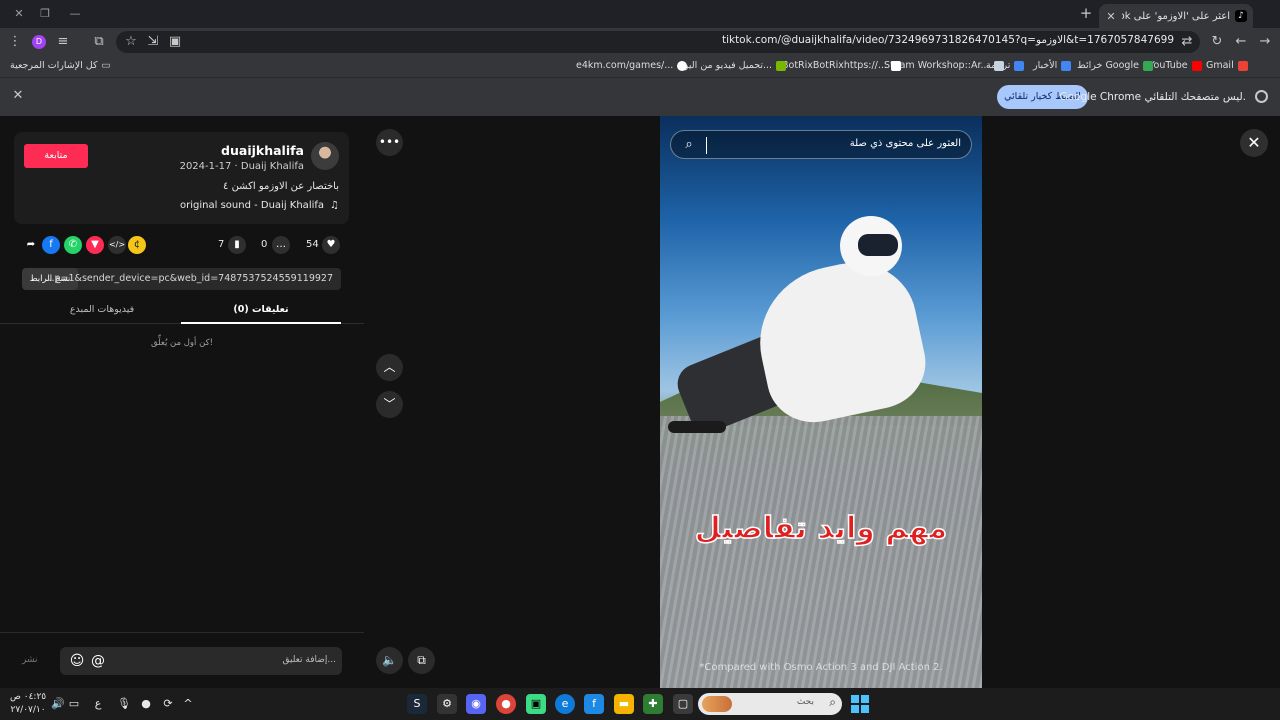  What do you see at coordinates (146, 704) in the screenshot?
I see `tray-app-icon: ●` at bounding box center [146, 704].